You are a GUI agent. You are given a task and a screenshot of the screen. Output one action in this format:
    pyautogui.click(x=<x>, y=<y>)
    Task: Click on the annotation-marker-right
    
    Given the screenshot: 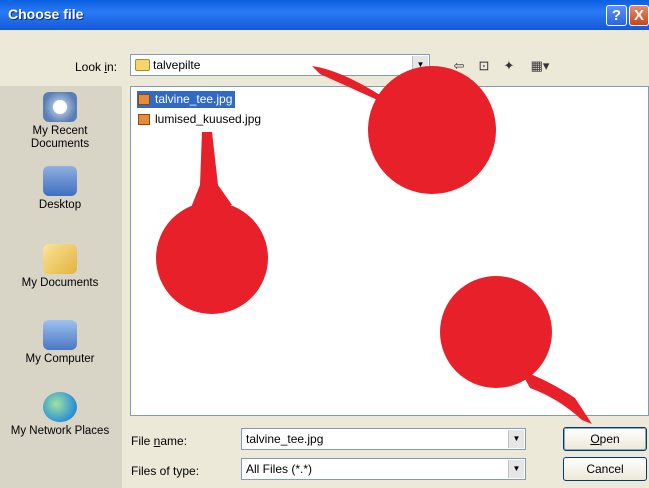 What is the action you would take?
    pyautogui.click(x=516, y=350)
    